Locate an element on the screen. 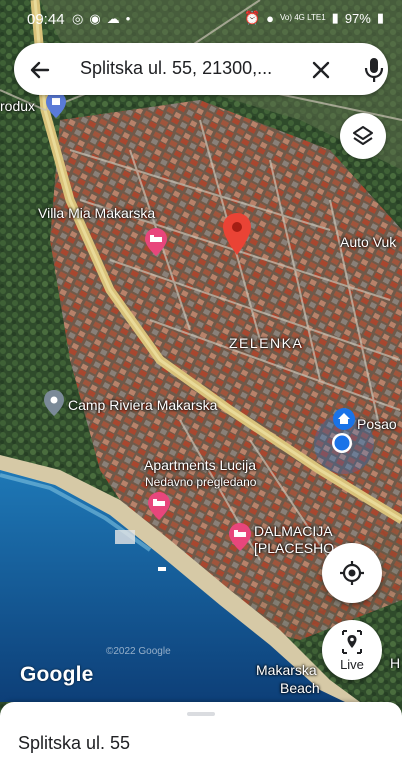  map-label-makarska: Makarska is located at coordinates (286, 670).